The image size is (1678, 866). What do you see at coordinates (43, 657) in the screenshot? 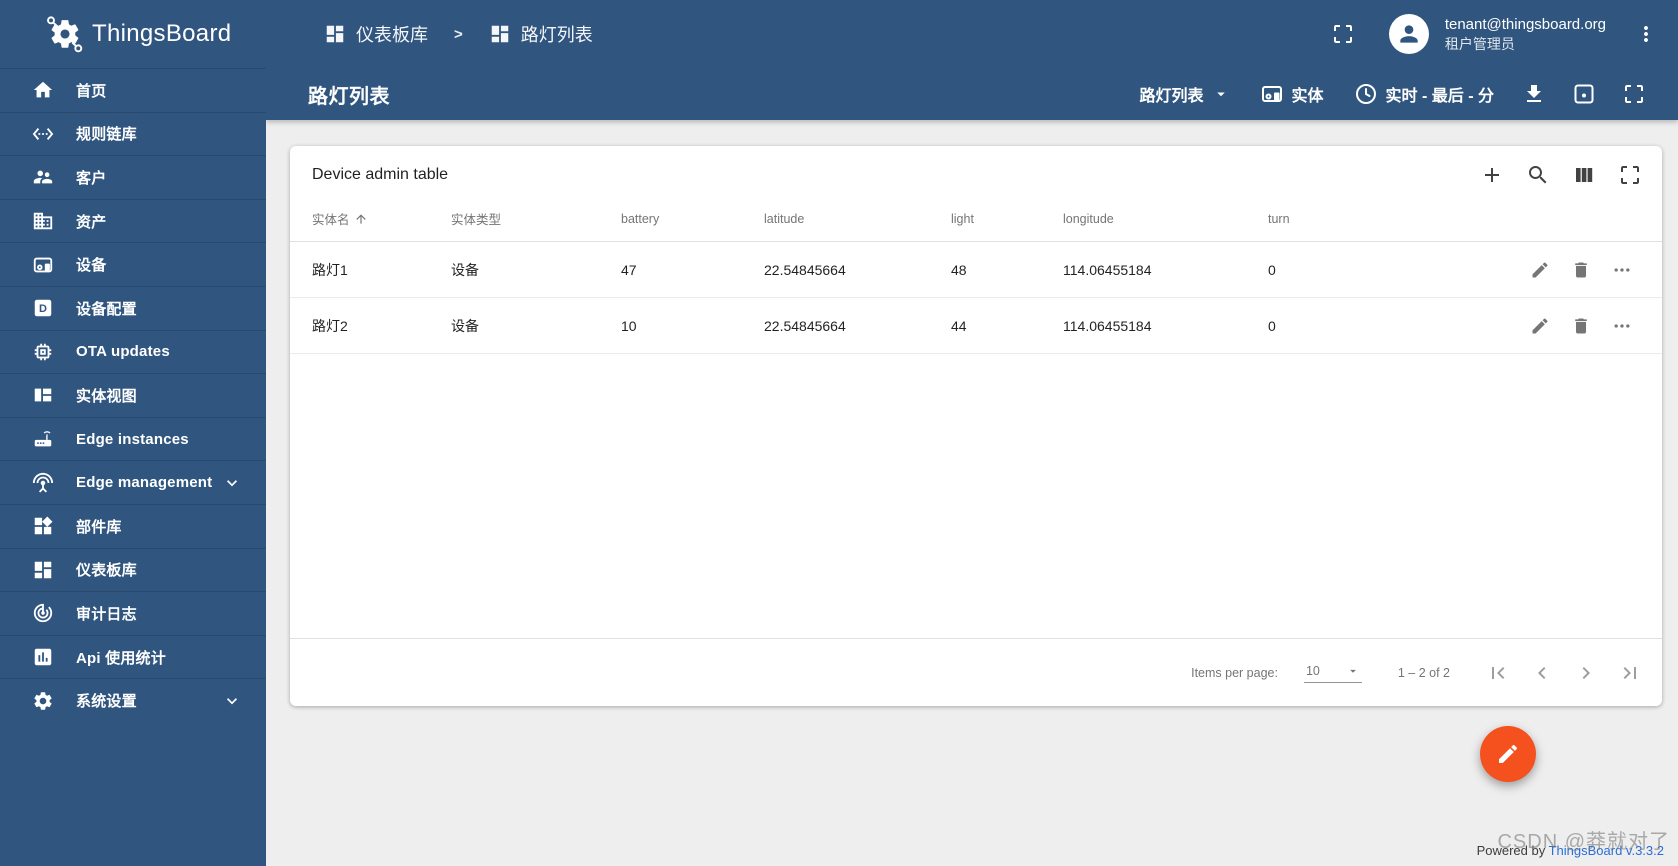
I see `api-usage-icon` at bounding box center [43, 657].